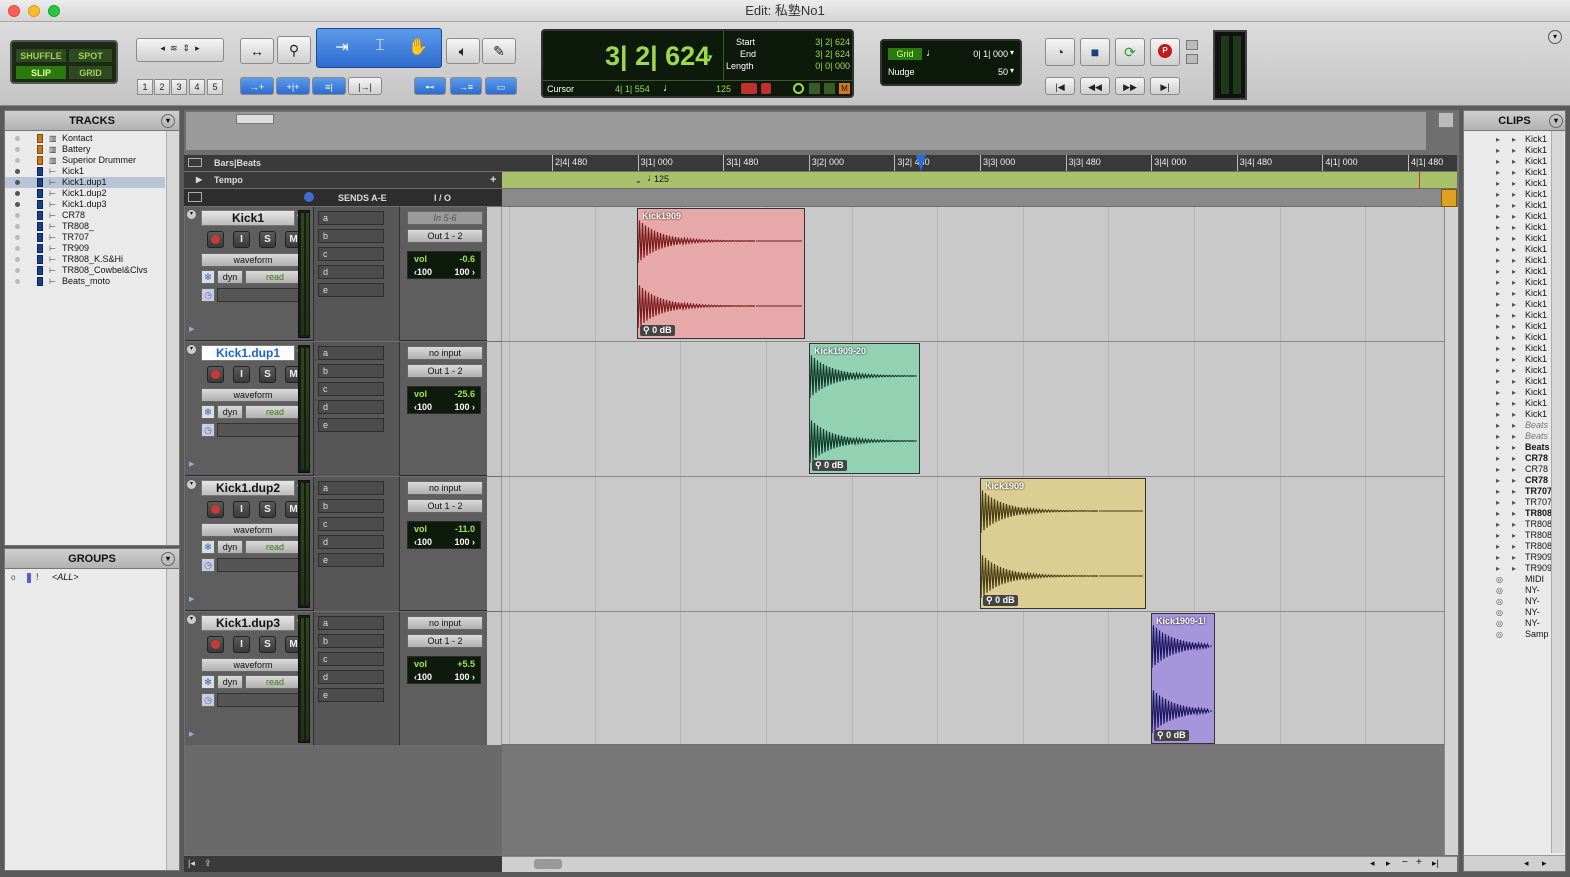  I want to click on grid-mode-button: GRID, so click(90, 72).